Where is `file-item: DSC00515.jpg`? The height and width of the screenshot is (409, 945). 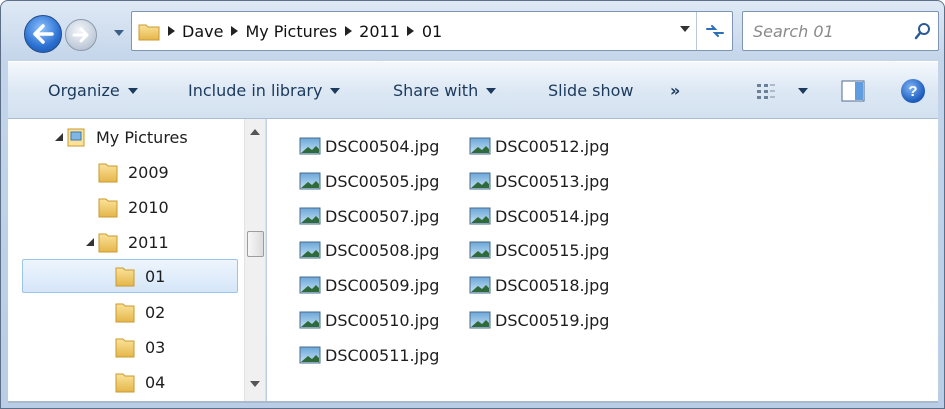
file-item: DSC00515.jpg is located at coordinates (539, 250).